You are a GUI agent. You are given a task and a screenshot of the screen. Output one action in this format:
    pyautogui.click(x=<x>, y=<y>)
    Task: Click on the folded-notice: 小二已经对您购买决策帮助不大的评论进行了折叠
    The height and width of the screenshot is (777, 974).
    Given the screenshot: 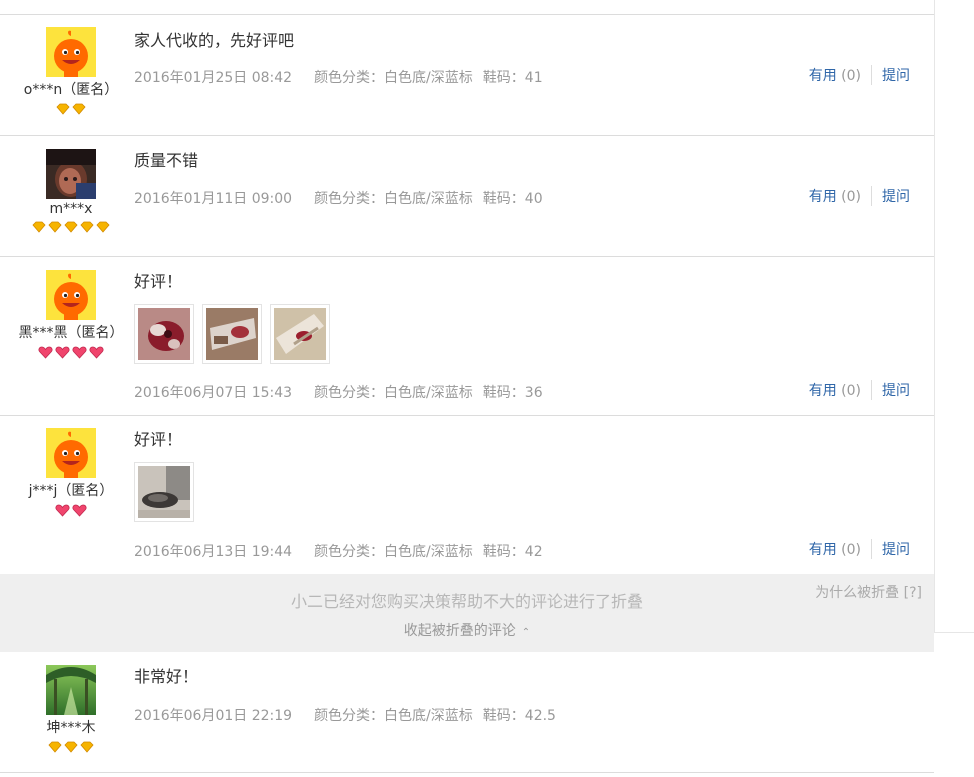 What is the action you would take?
    pyautogui.click(x=466, y=601)
    